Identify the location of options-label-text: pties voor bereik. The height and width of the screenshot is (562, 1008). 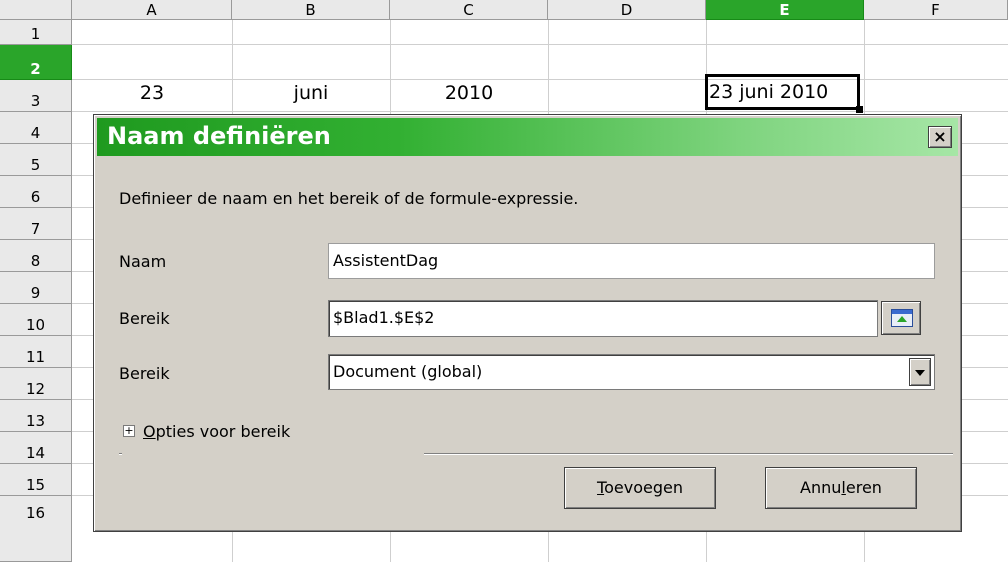
(223, 431).